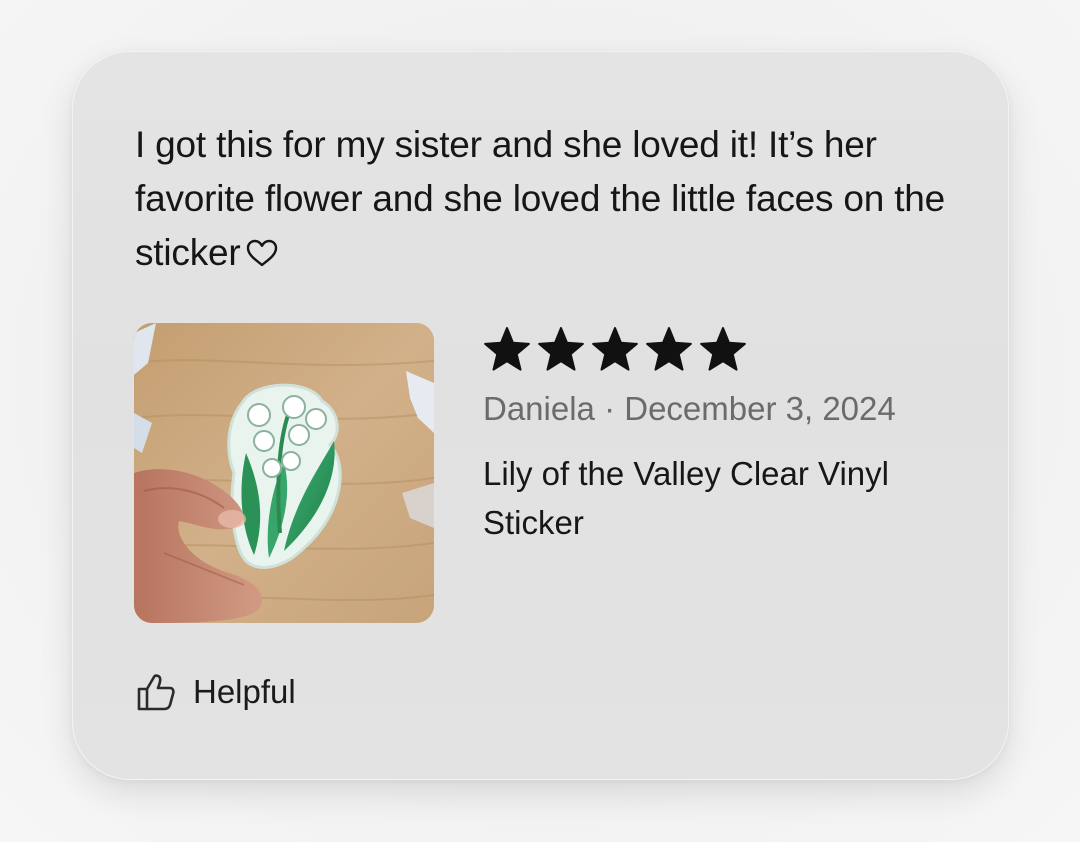 The height and width of the screenshot is (842, 1080). What do you see at coordinates (244, 691) in the screenshot?
I see `helpful-label: Helpful` at bounding box center [244, 691].